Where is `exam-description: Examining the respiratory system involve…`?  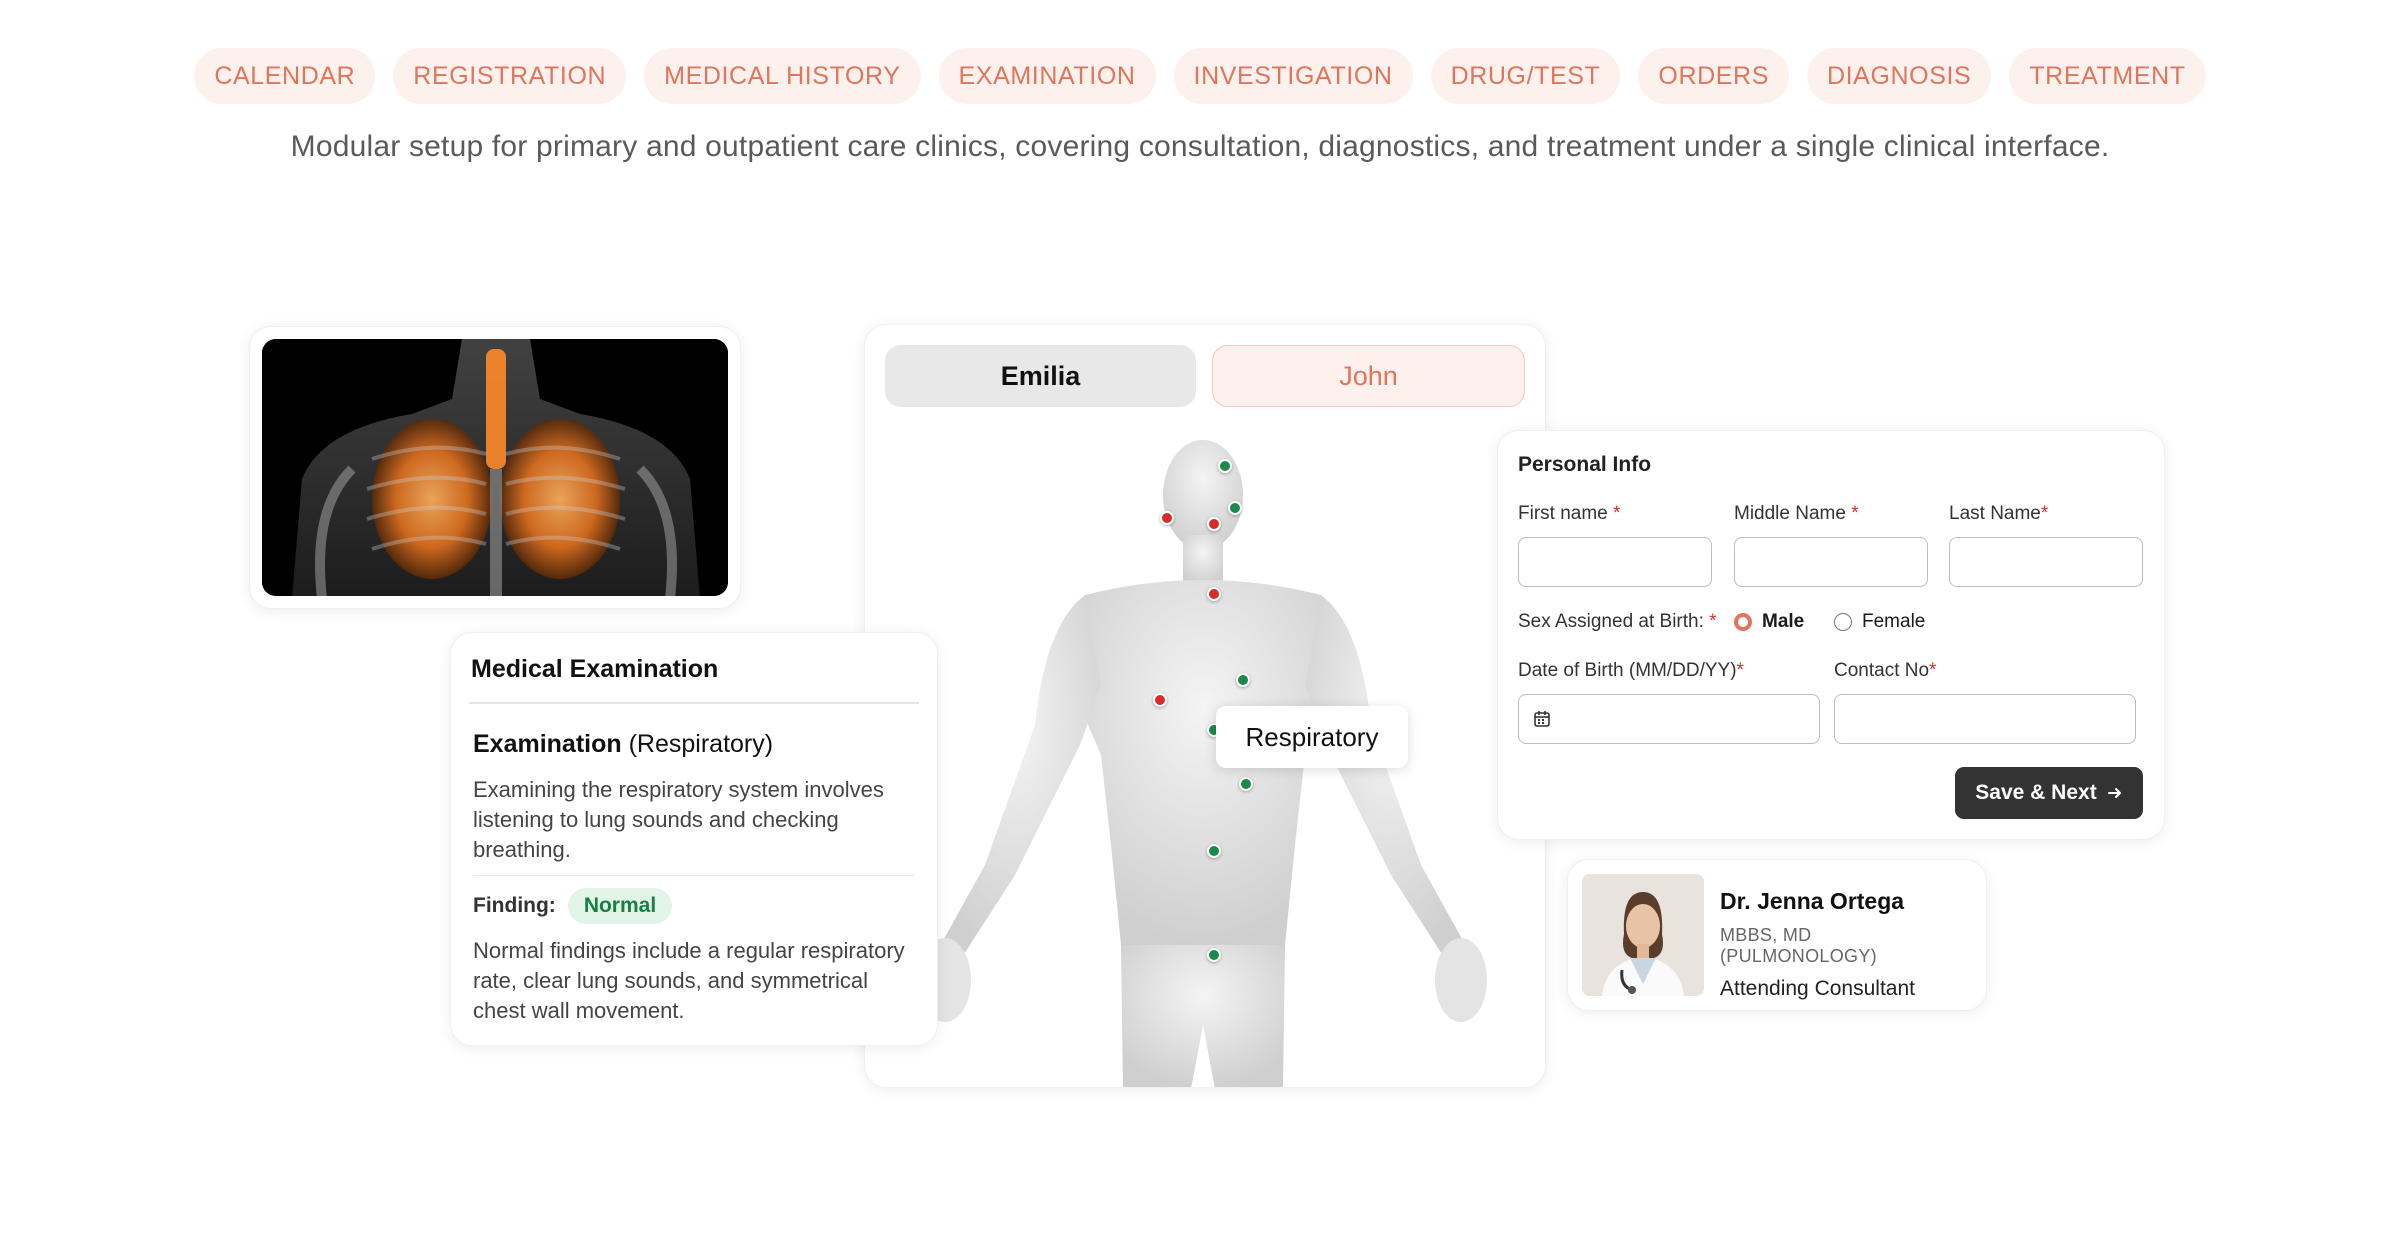
exam-description: Examining the respiratory system involve… is located at coordinates (678, 819).